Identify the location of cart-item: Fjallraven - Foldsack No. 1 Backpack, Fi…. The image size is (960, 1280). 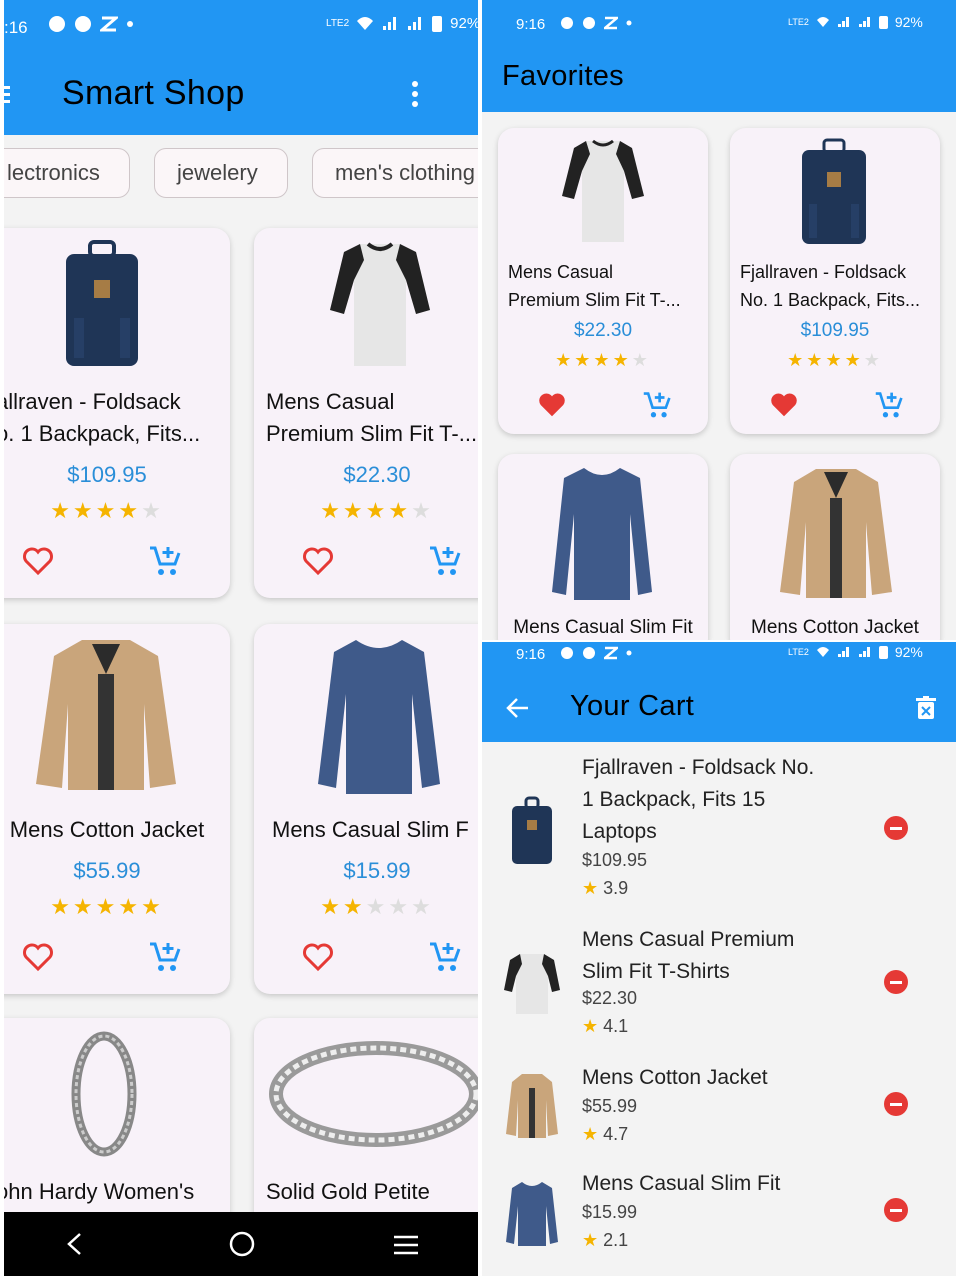
(719, 832).